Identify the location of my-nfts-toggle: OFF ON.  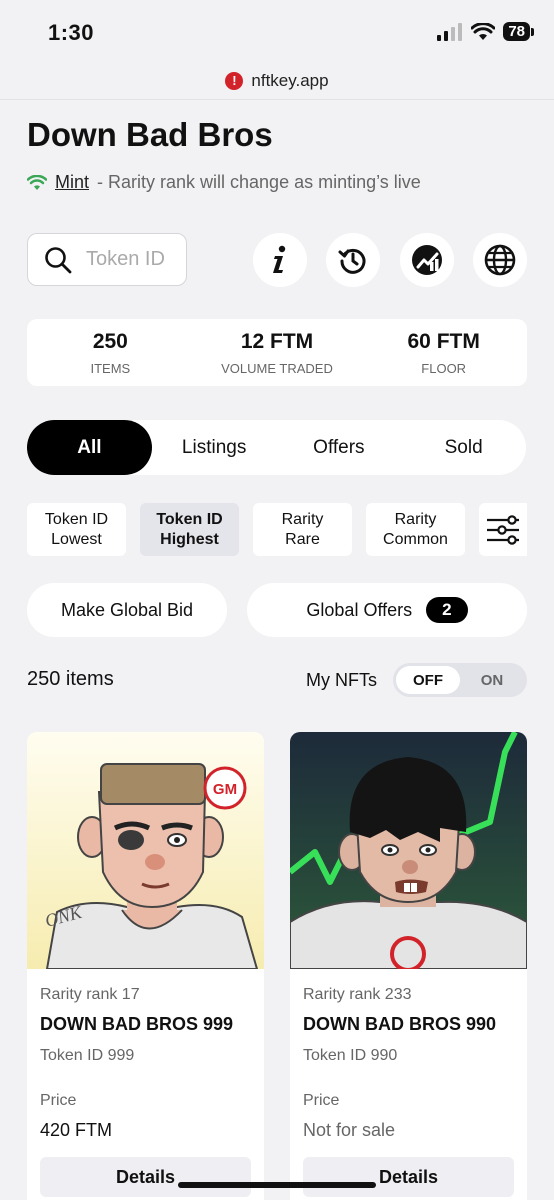
(460, 680).